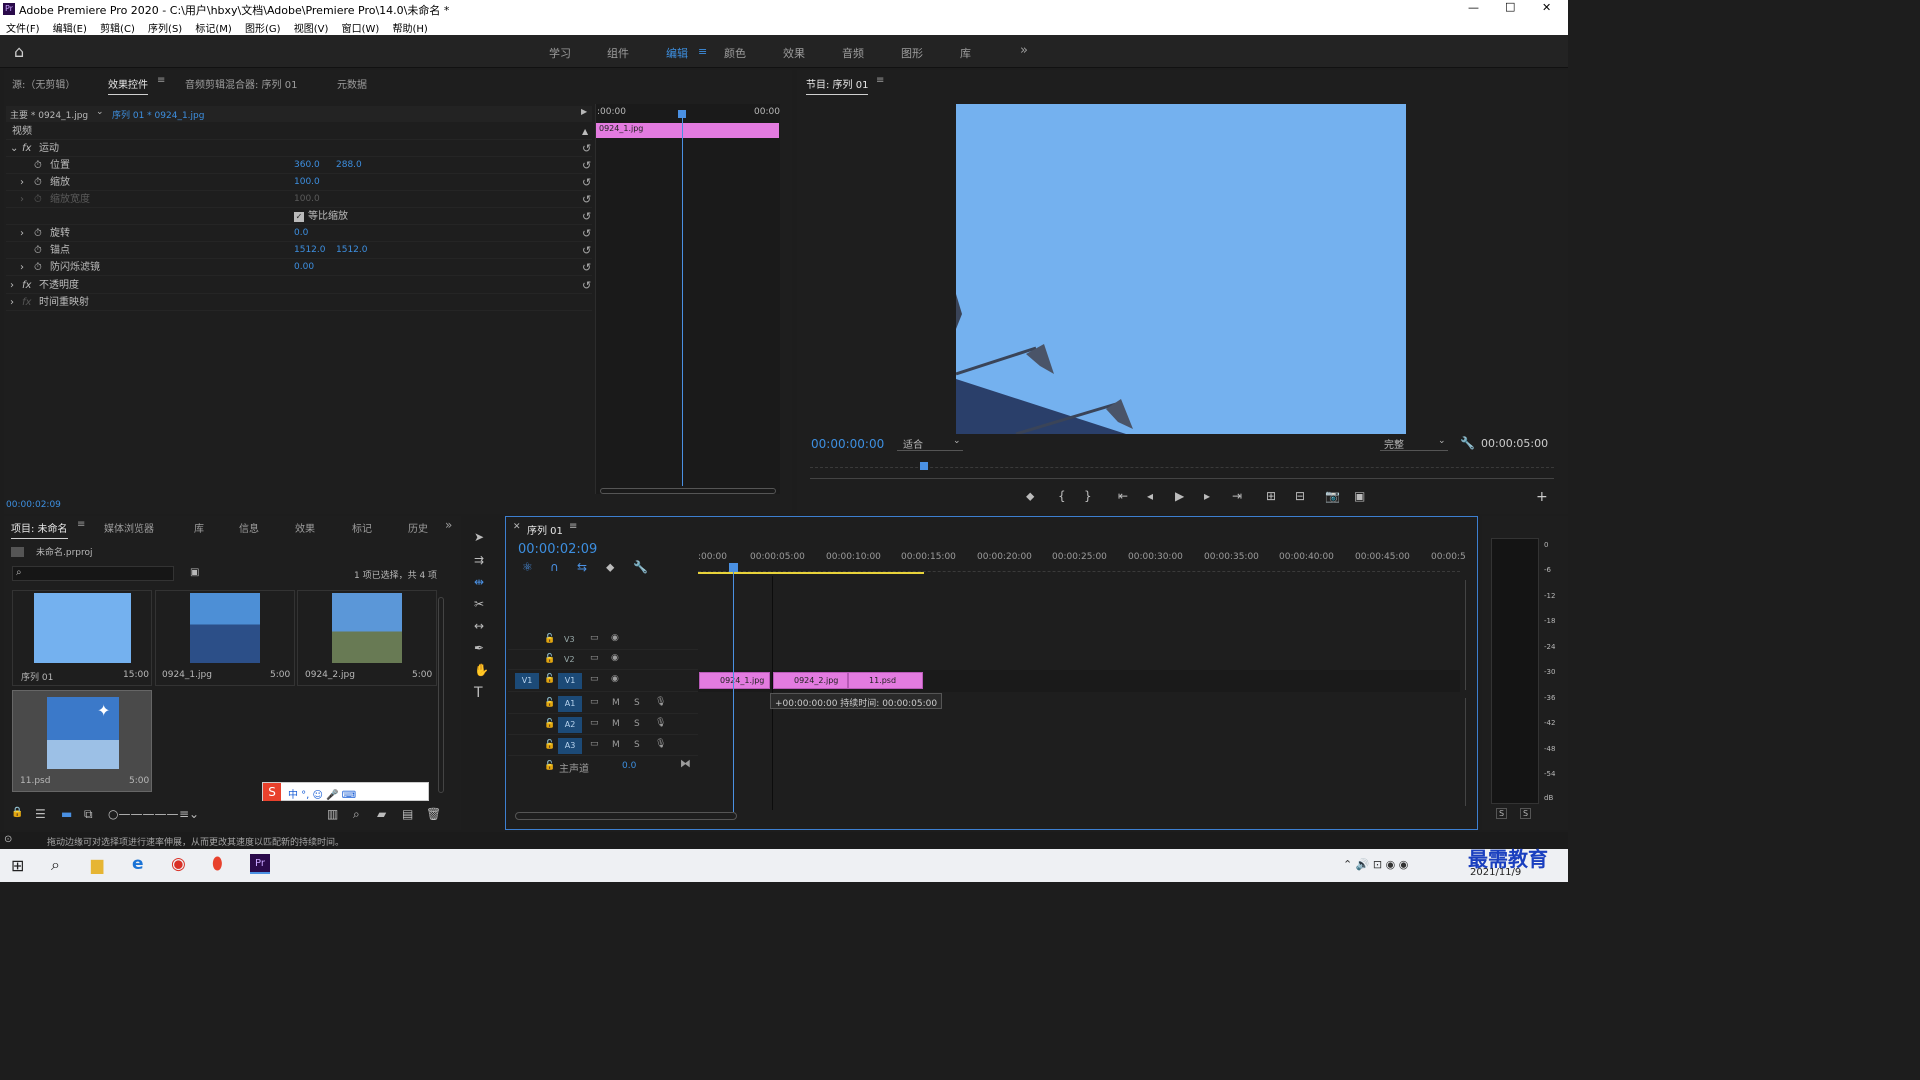  What do you see at coordinates (361, 29) in the screenshot?
I see `menu-window: 窗口(W)` at bounding box center [361, 29].